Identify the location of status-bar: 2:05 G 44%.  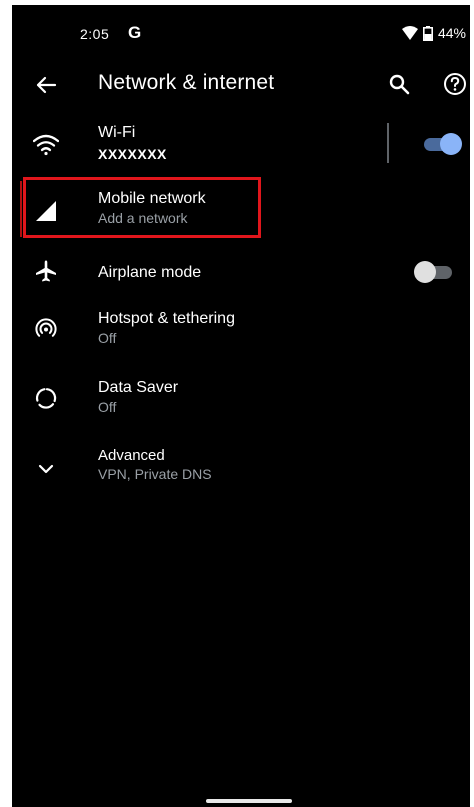
(241, 31).